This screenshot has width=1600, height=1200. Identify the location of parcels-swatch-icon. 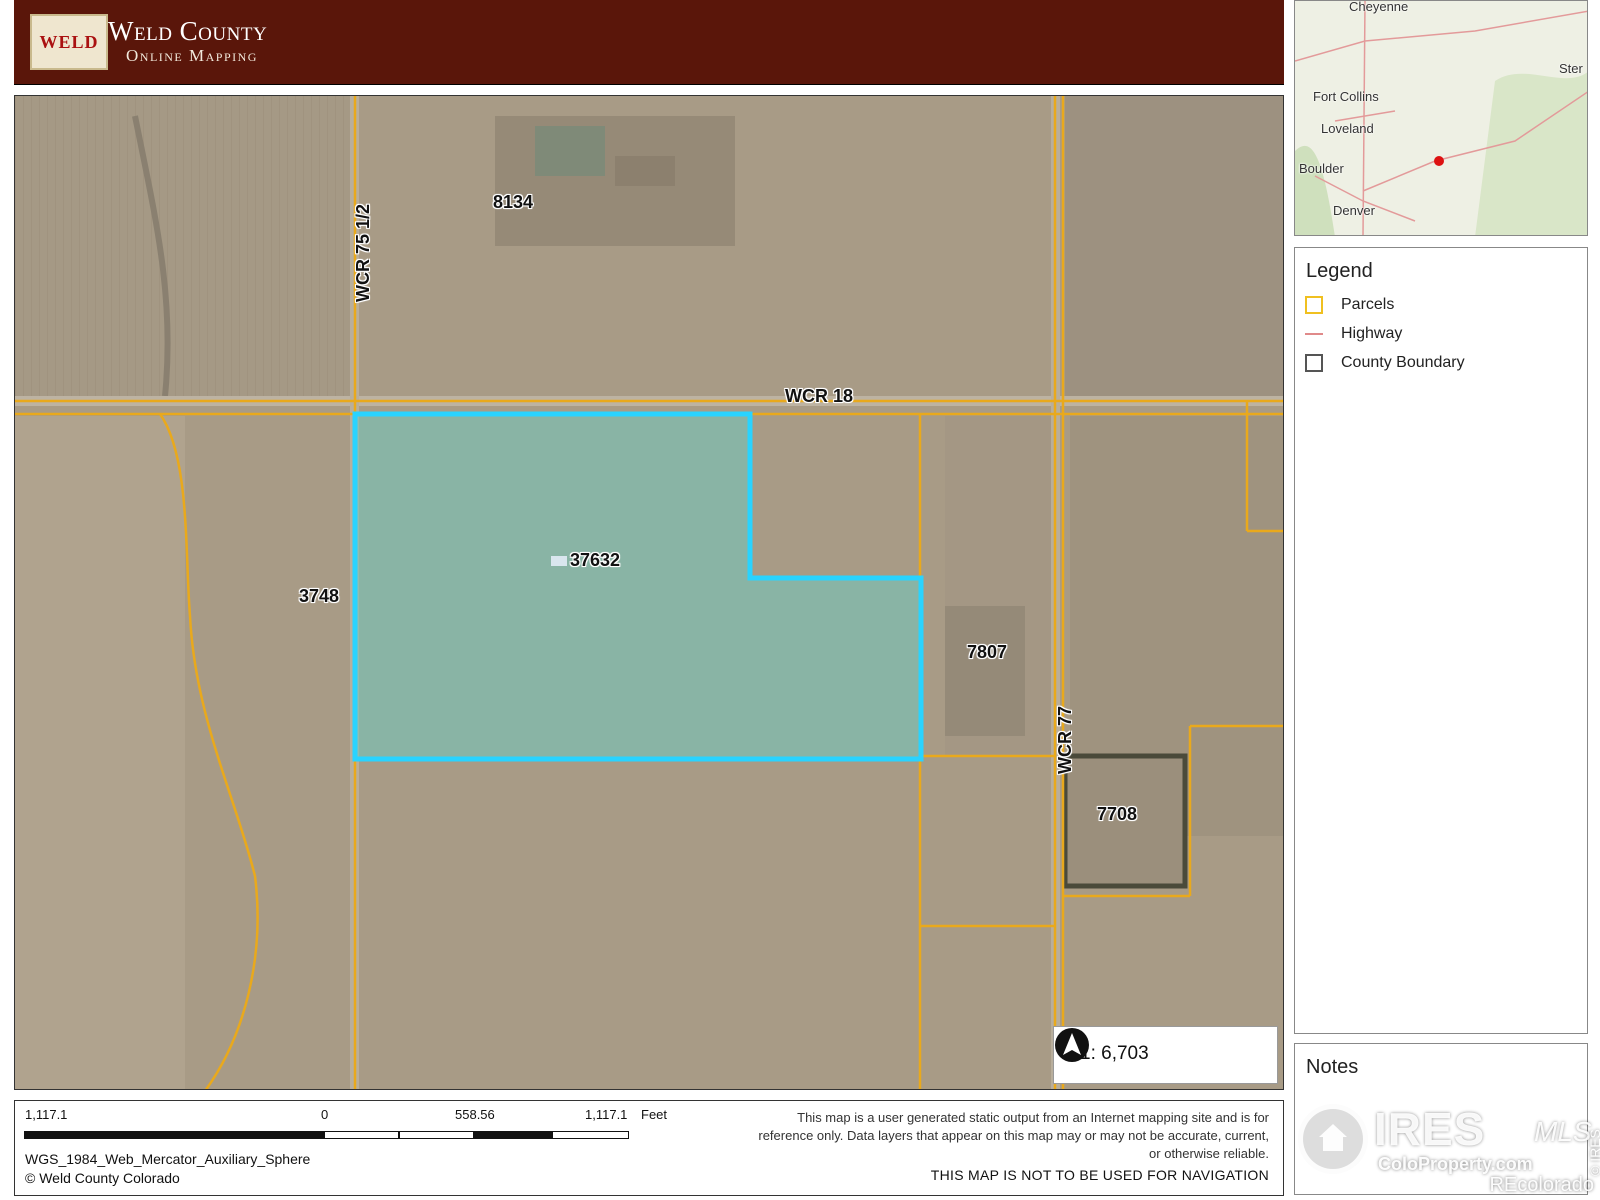
(1314, 305).